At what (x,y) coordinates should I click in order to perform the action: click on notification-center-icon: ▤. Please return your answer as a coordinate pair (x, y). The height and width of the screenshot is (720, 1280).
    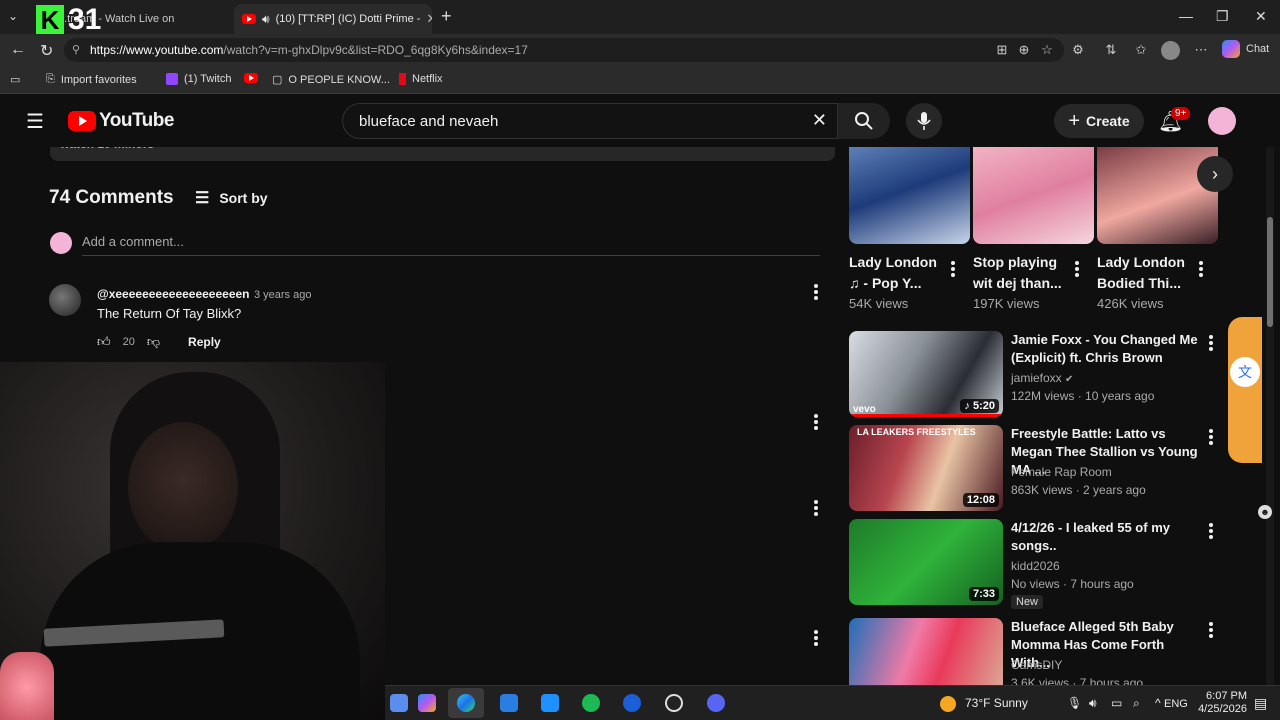
    Looking at the image, I should click on (1260, 703).